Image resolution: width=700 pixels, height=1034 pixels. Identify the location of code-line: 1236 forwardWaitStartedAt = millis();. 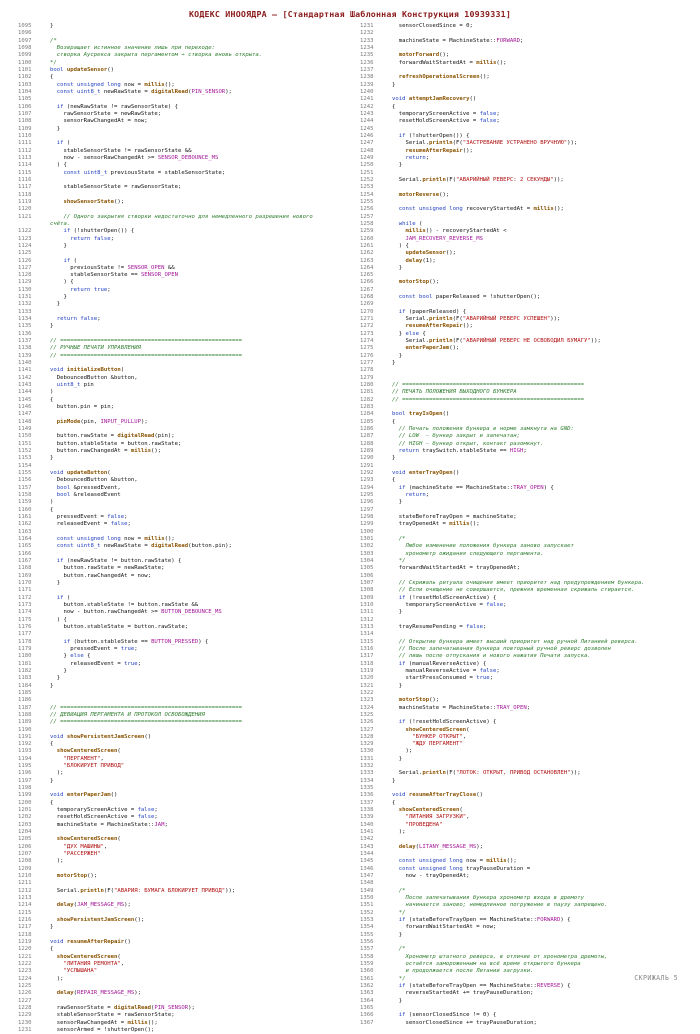
(527, 63).